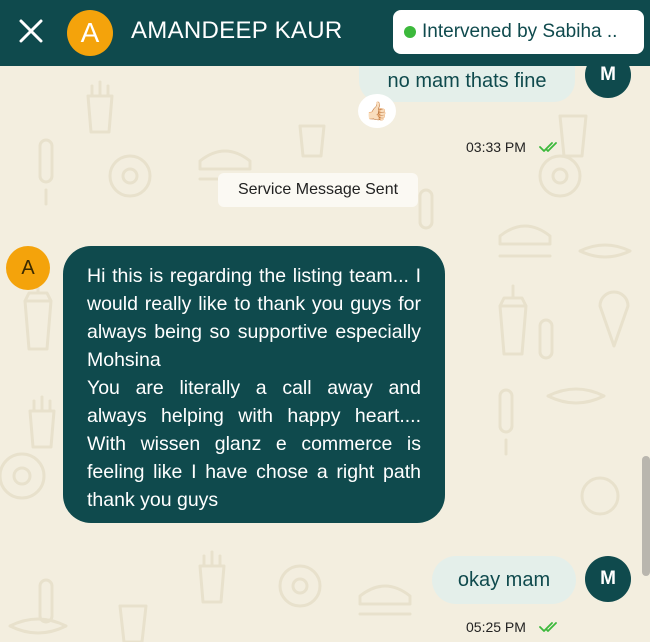  I want to click on scrollbar, so click(646, 516).